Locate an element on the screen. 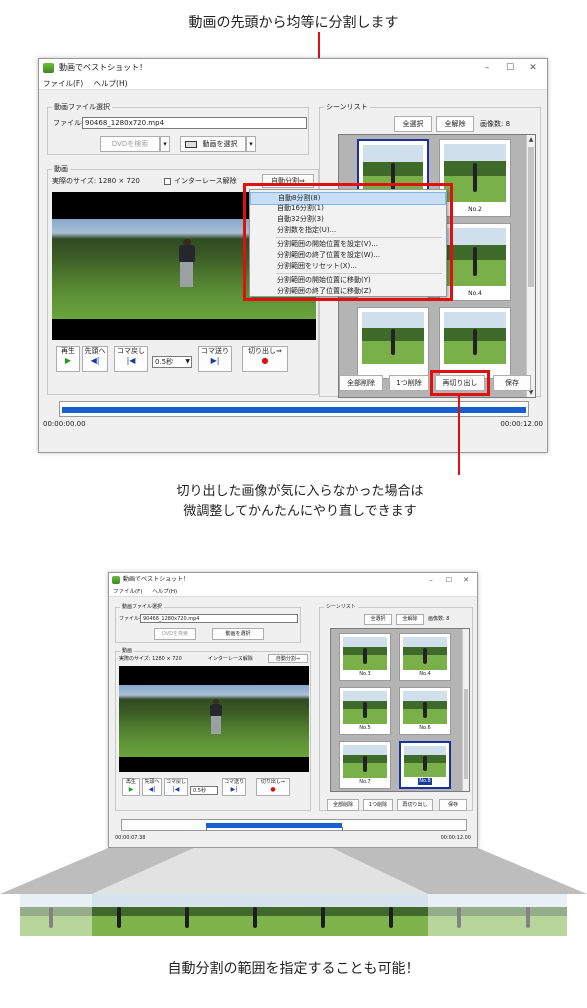 Image resolution: width=587 pixels, height=1008 pixels. scene-tile-7: No.7 is located at coordinates (365, 765).